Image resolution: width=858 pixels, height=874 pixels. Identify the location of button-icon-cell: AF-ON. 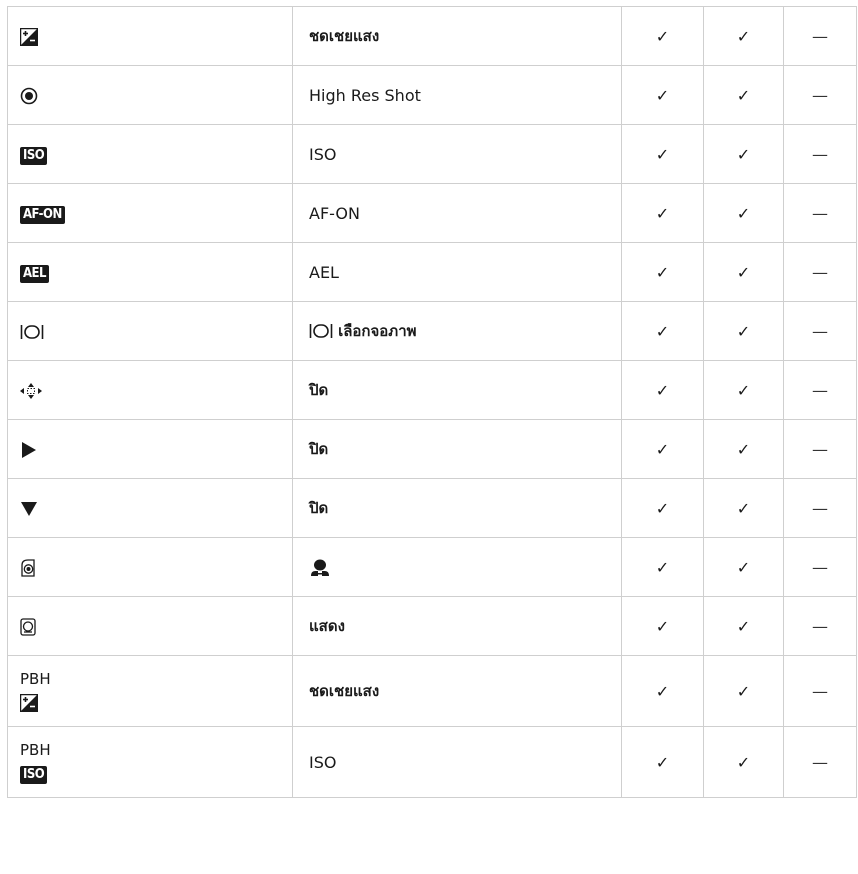
(150, 213).